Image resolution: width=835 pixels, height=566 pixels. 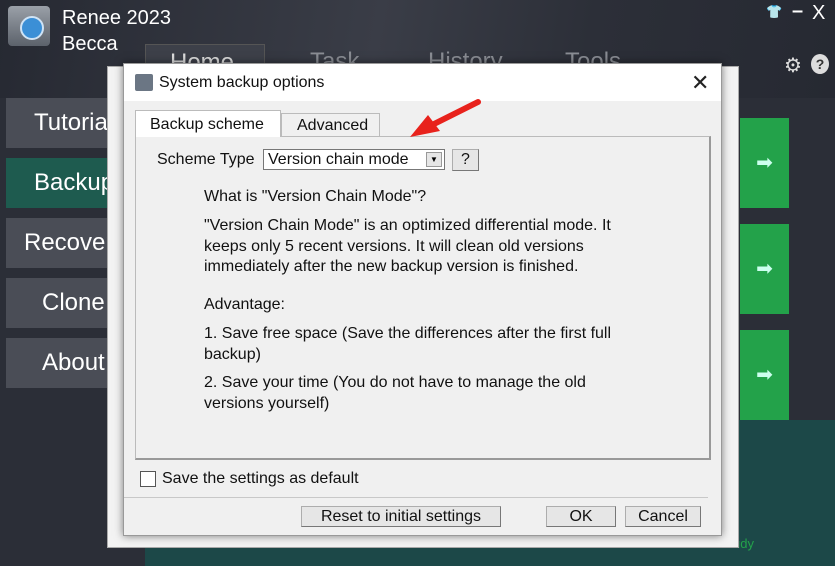 I want to click on ok-button: OK, so click(x=581, y=516).